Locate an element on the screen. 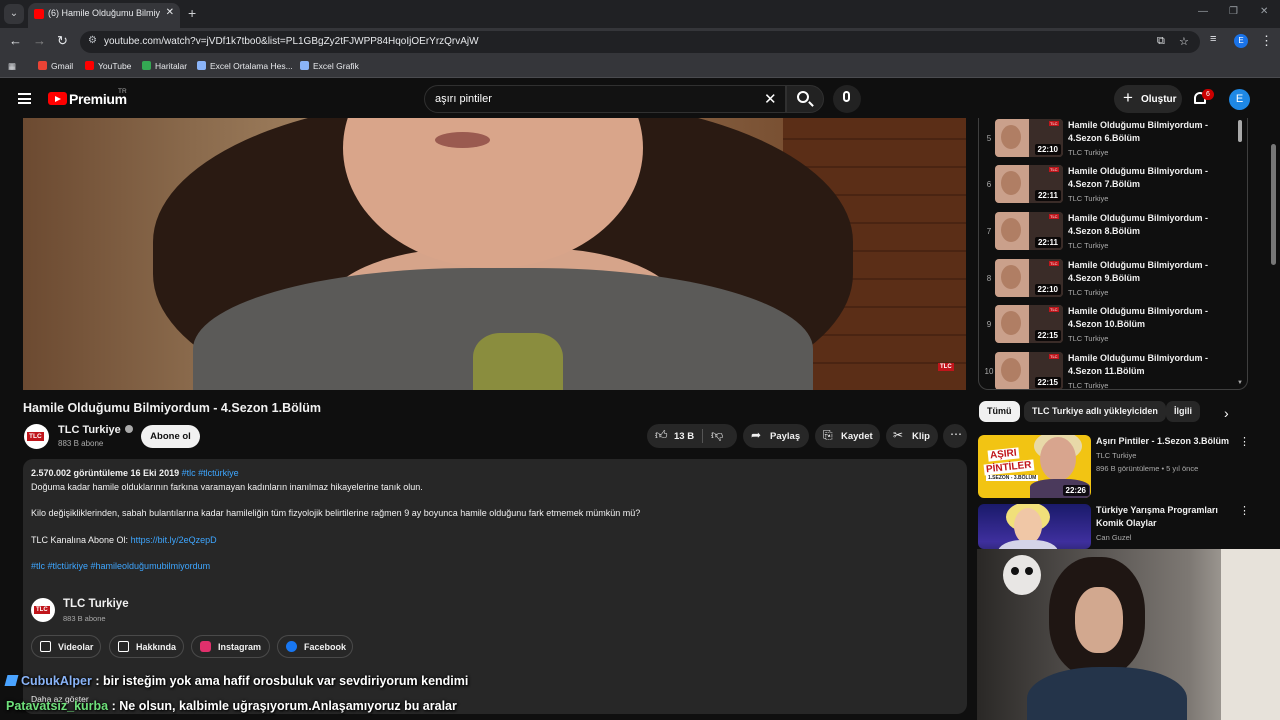 The width and height of the screenshot is (1280, 720). install-app-icon: ⧉ is located at coordinates (1161, 41).